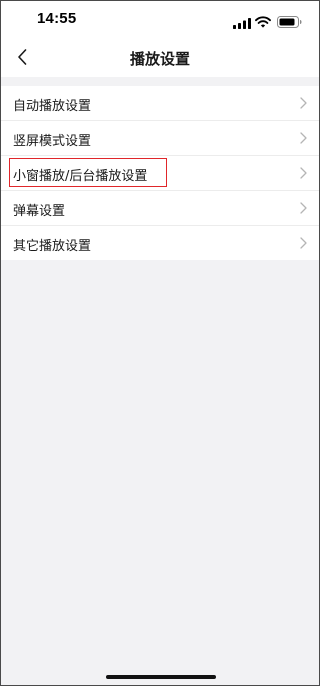 The image size is (320, 686). What do you see at coordinates (80, 176) in the screenshot?
I see `list-item-label: 小窗播放/后台播放设置` at bounding box center [80, 176].